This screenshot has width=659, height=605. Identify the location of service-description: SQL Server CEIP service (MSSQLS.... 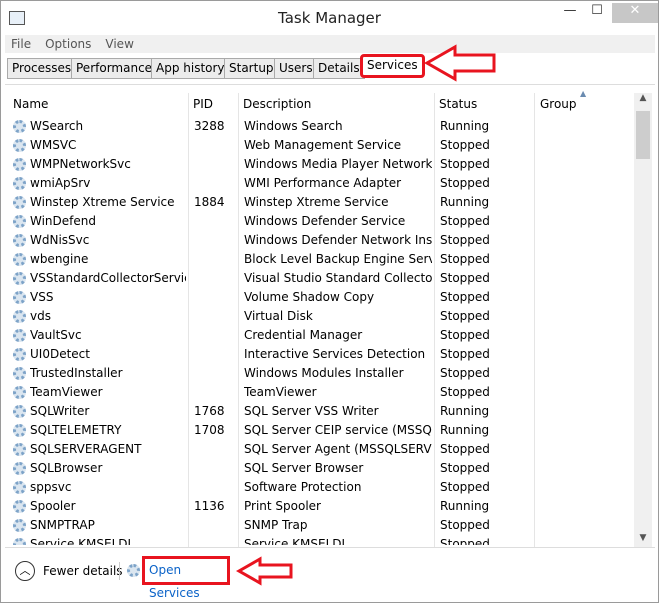
(338, 430).